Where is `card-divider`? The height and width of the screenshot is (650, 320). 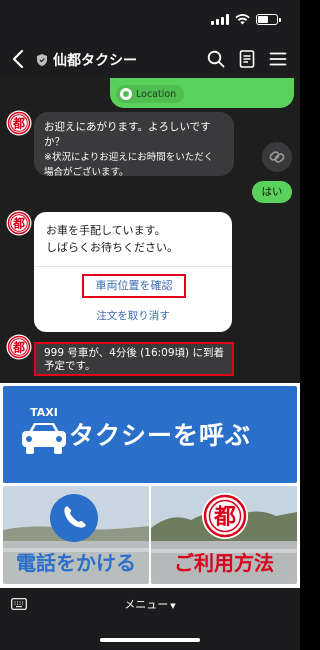 card-divider is located at coordinates (133, 266).